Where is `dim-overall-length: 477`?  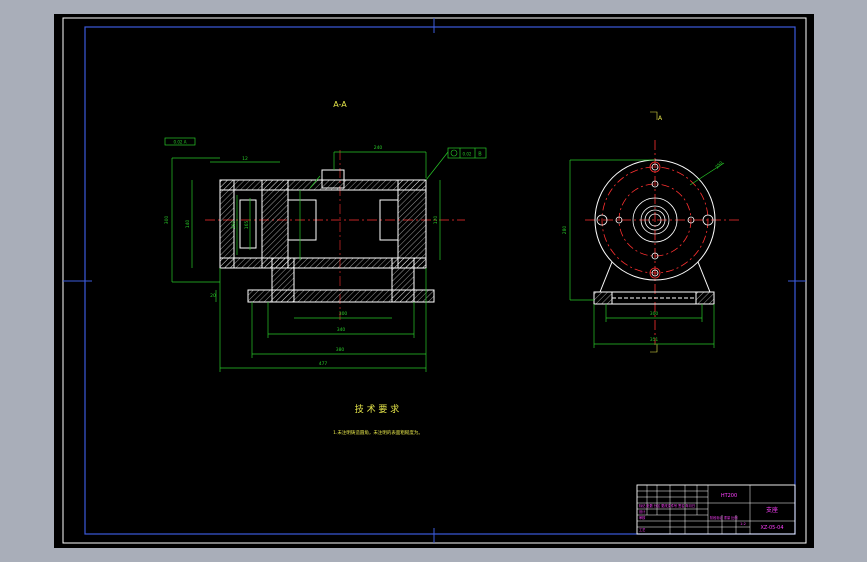 dim-overall-length: 477 is located at coordinates (323, 364).